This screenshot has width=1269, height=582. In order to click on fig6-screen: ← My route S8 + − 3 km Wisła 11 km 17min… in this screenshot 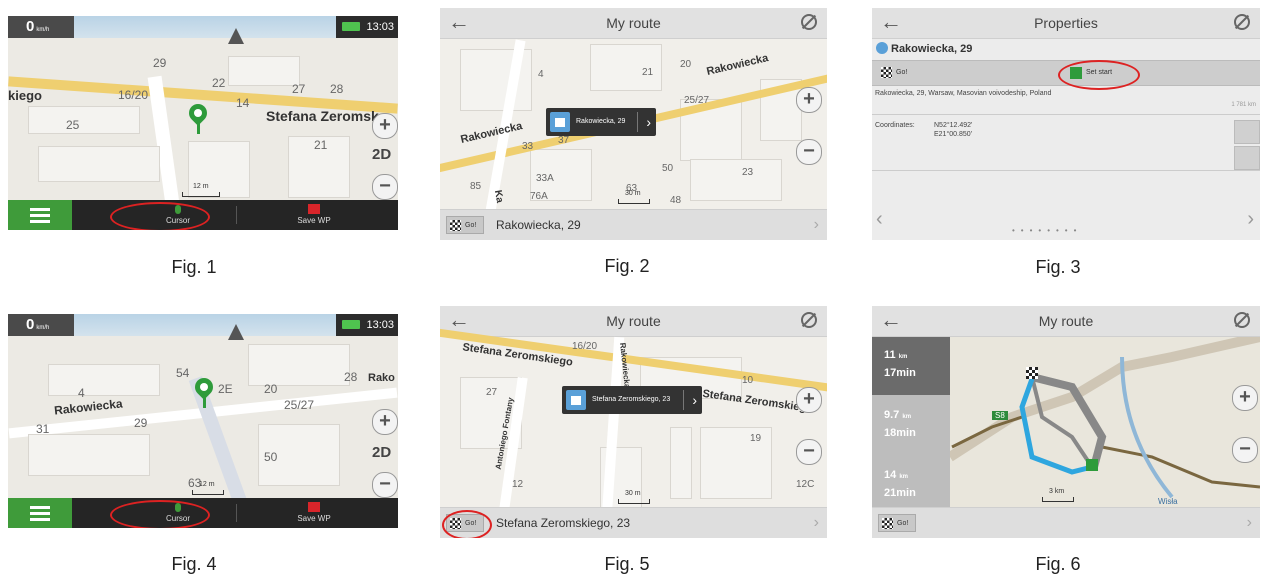, I will do `click(1066, 422)`.